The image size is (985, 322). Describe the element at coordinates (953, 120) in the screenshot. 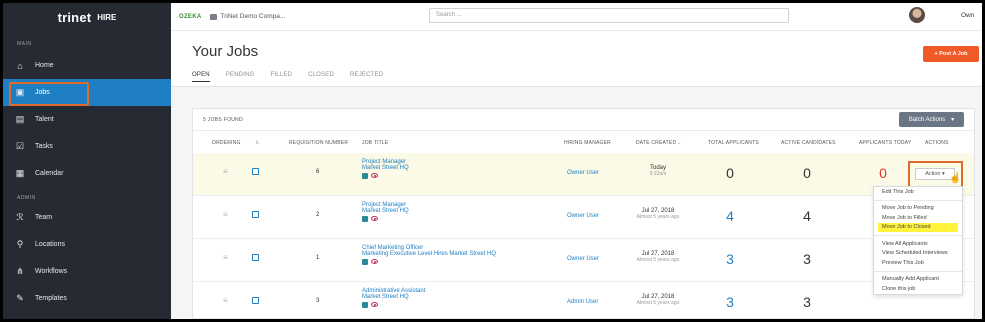

I see `chevron-down-icon: ▾` at that location.